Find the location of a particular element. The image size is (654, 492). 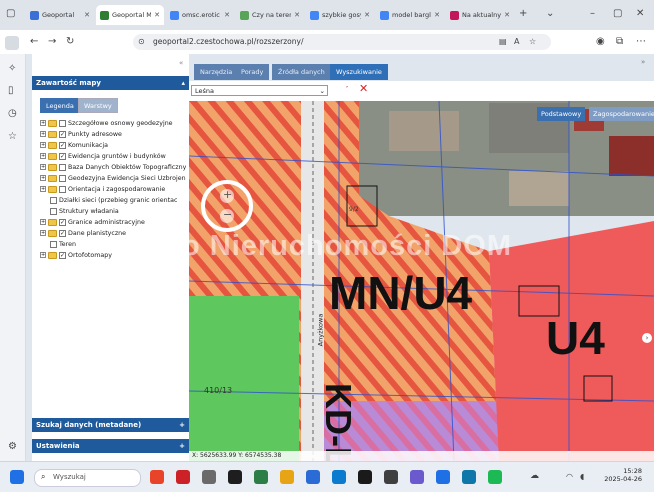

reading-list-icon: ▯ is located at coordinates (11, 91).